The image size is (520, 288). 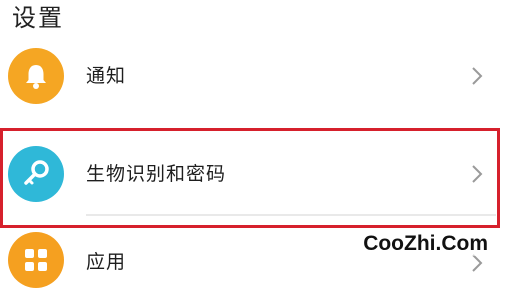 I want to click on chevron-right-icon, so click(x=477, y=76).